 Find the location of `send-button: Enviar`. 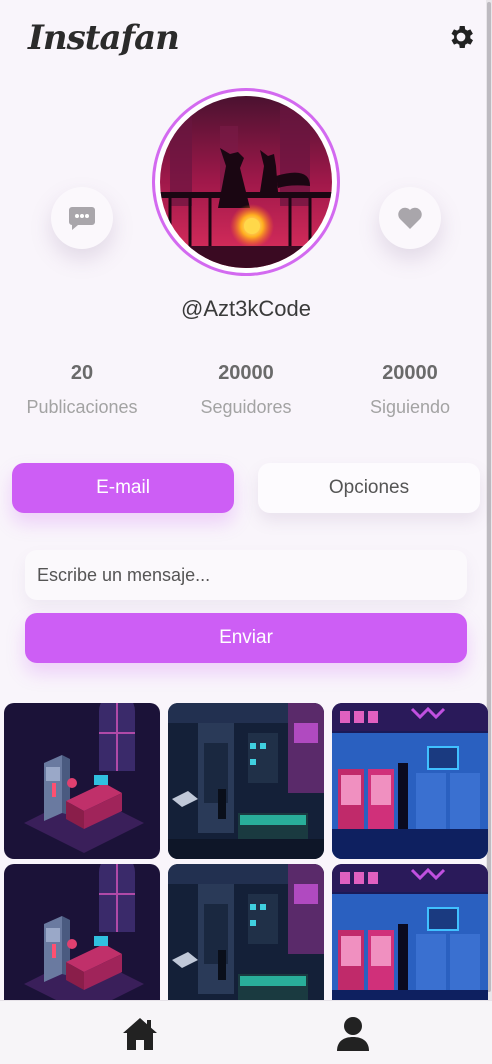

send-button: Enviar is located at coordinates (246, 638).